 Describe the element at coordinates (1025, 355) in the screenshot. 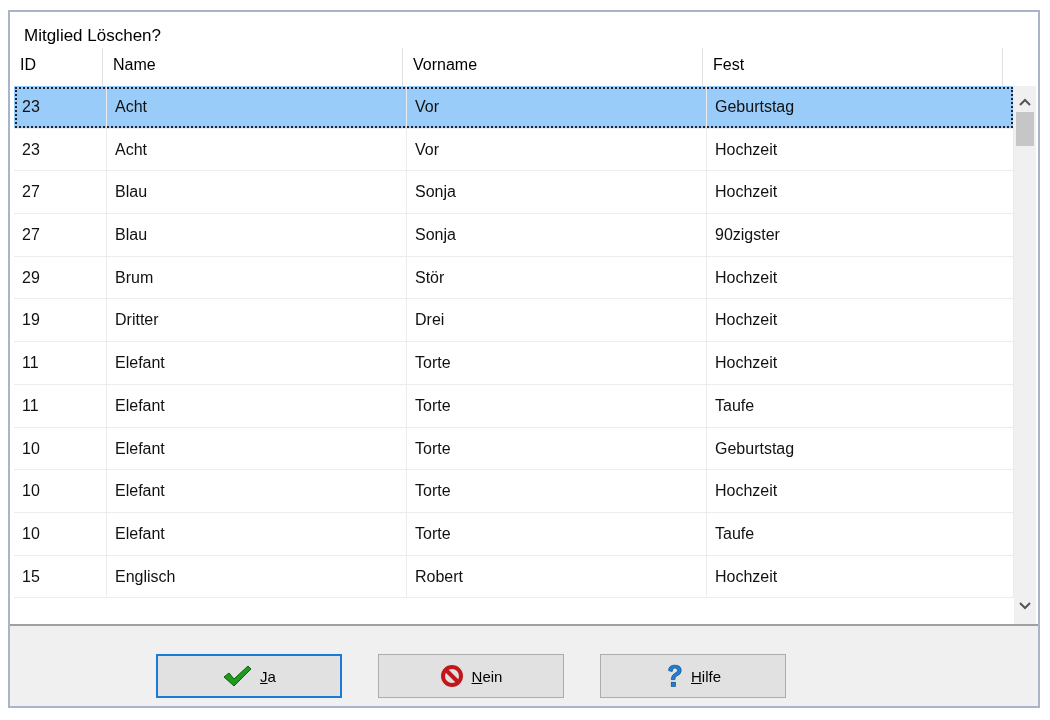

I see `scrollbar` at that location.